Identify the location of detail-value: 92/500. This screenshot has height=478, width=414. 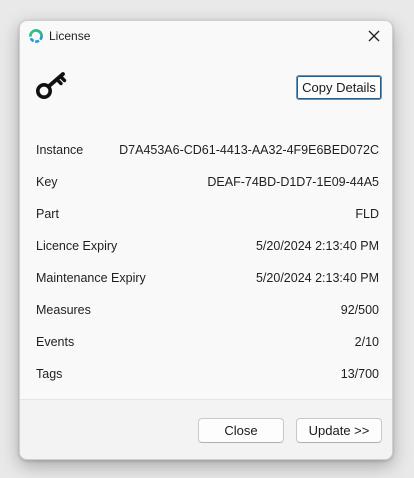
(359, 310).